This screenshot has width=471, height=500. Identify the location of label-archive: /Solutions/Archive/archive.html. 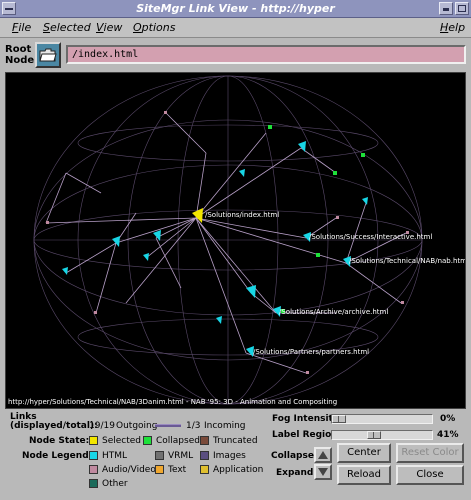
(333, 312).